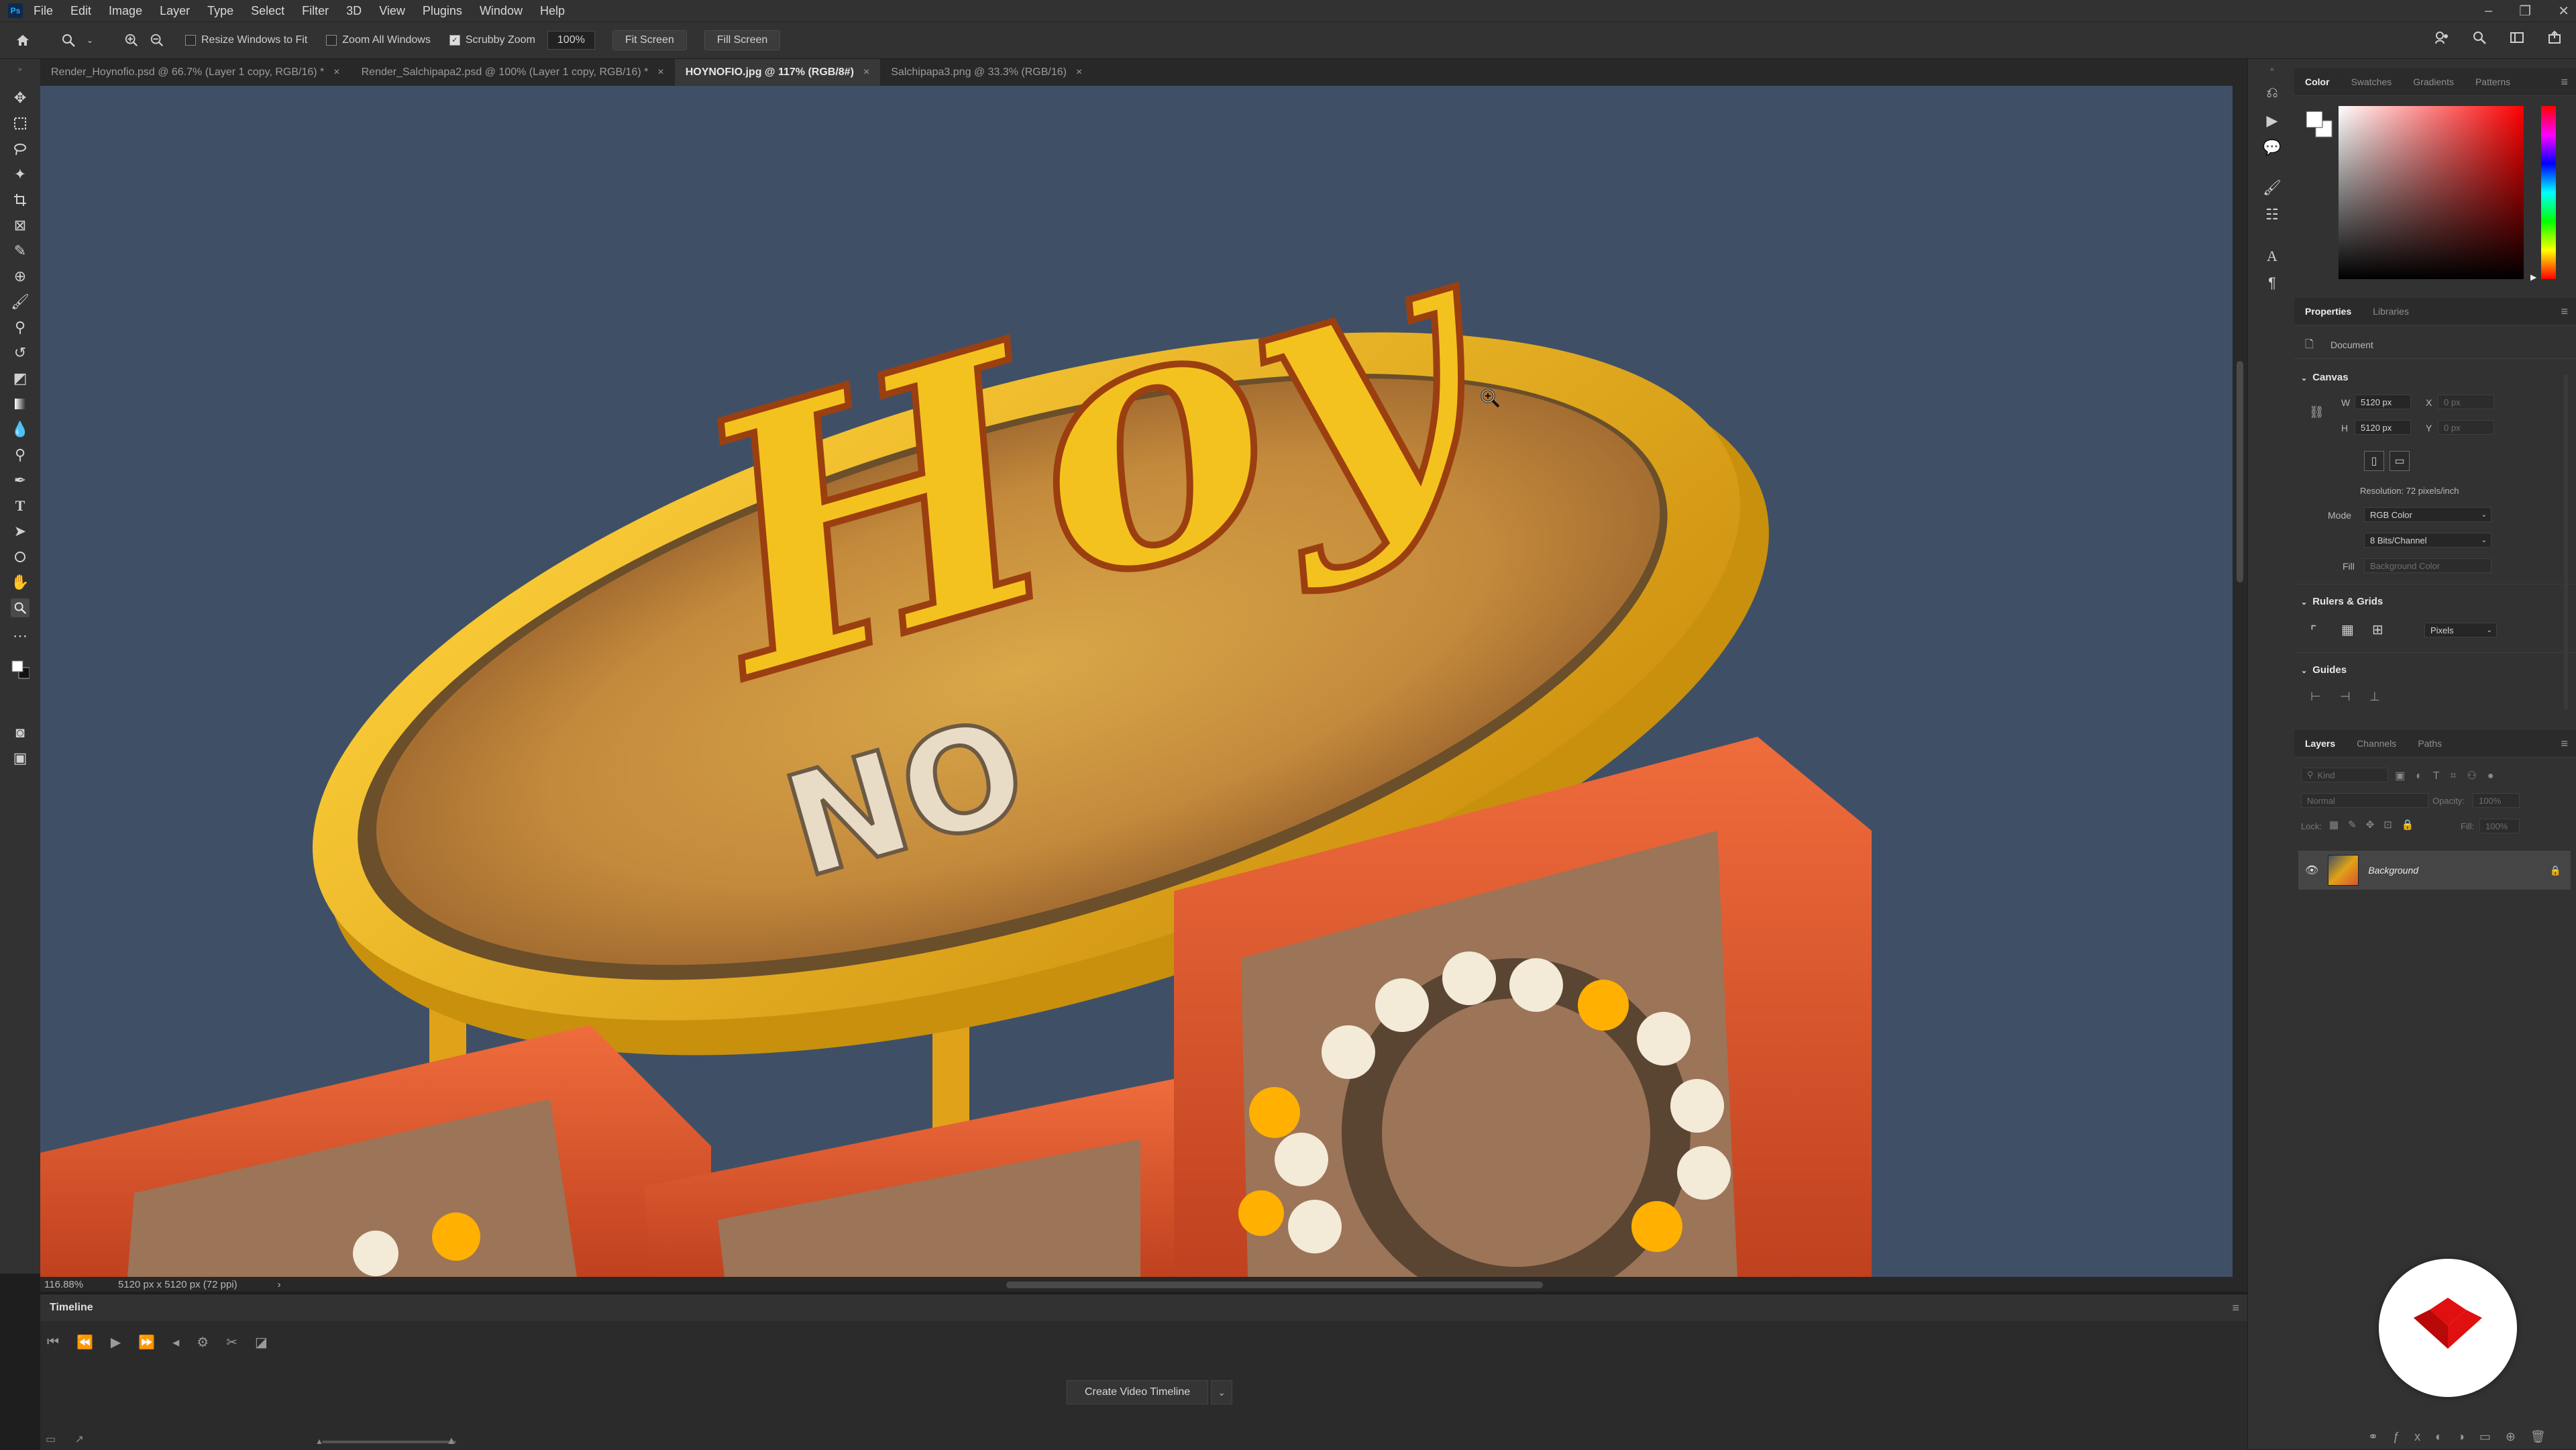 The image size is (2576, 1450). I want to click on menu-file: File, so click(43, 11).